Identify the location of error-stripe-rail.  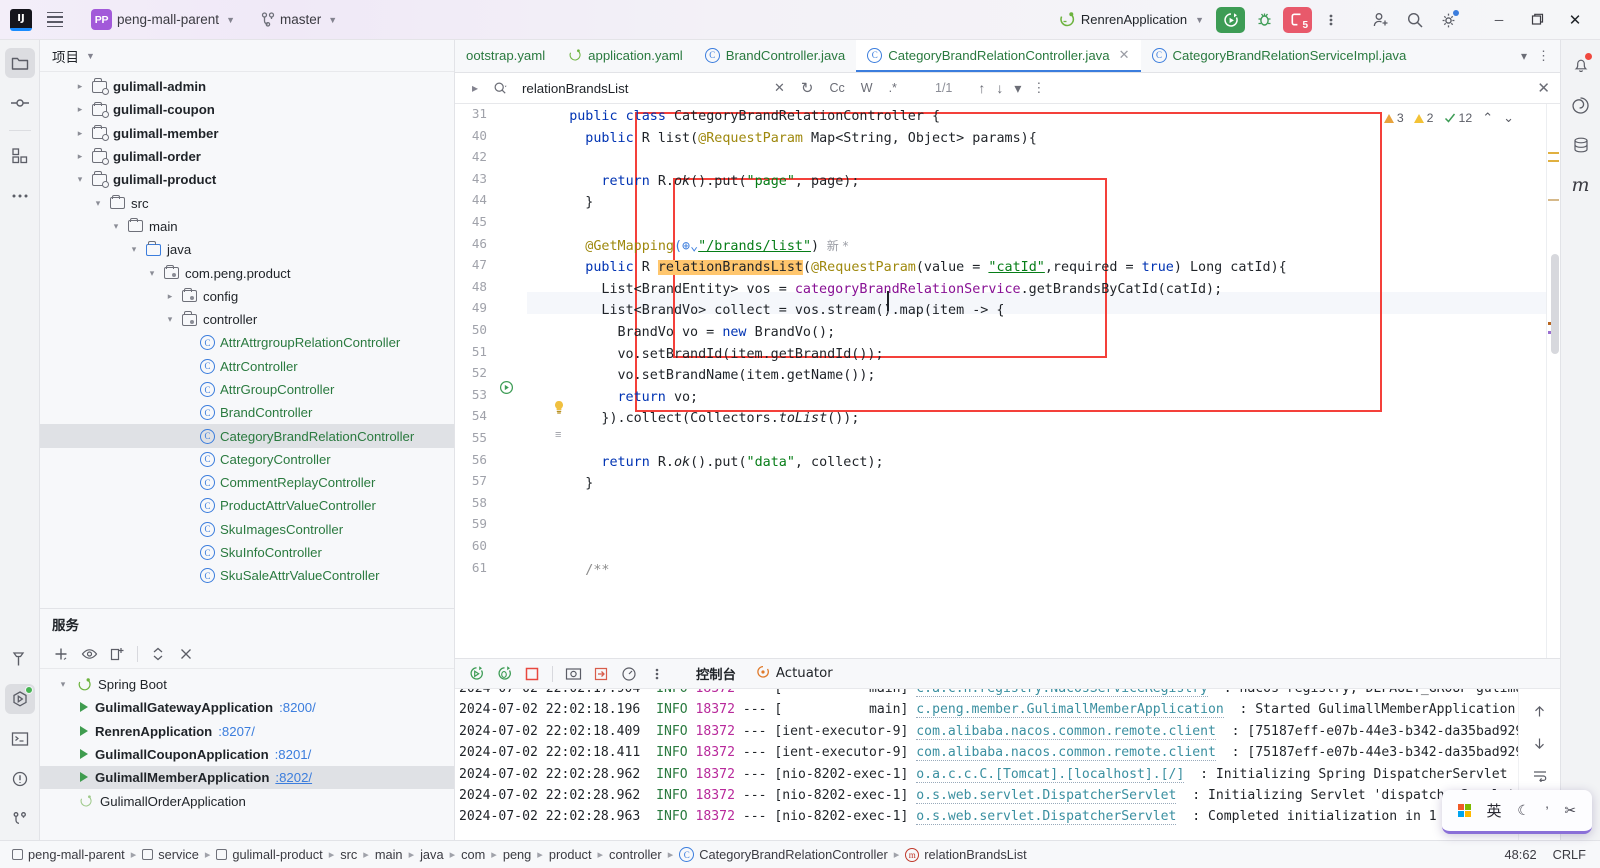
(1553, 381).